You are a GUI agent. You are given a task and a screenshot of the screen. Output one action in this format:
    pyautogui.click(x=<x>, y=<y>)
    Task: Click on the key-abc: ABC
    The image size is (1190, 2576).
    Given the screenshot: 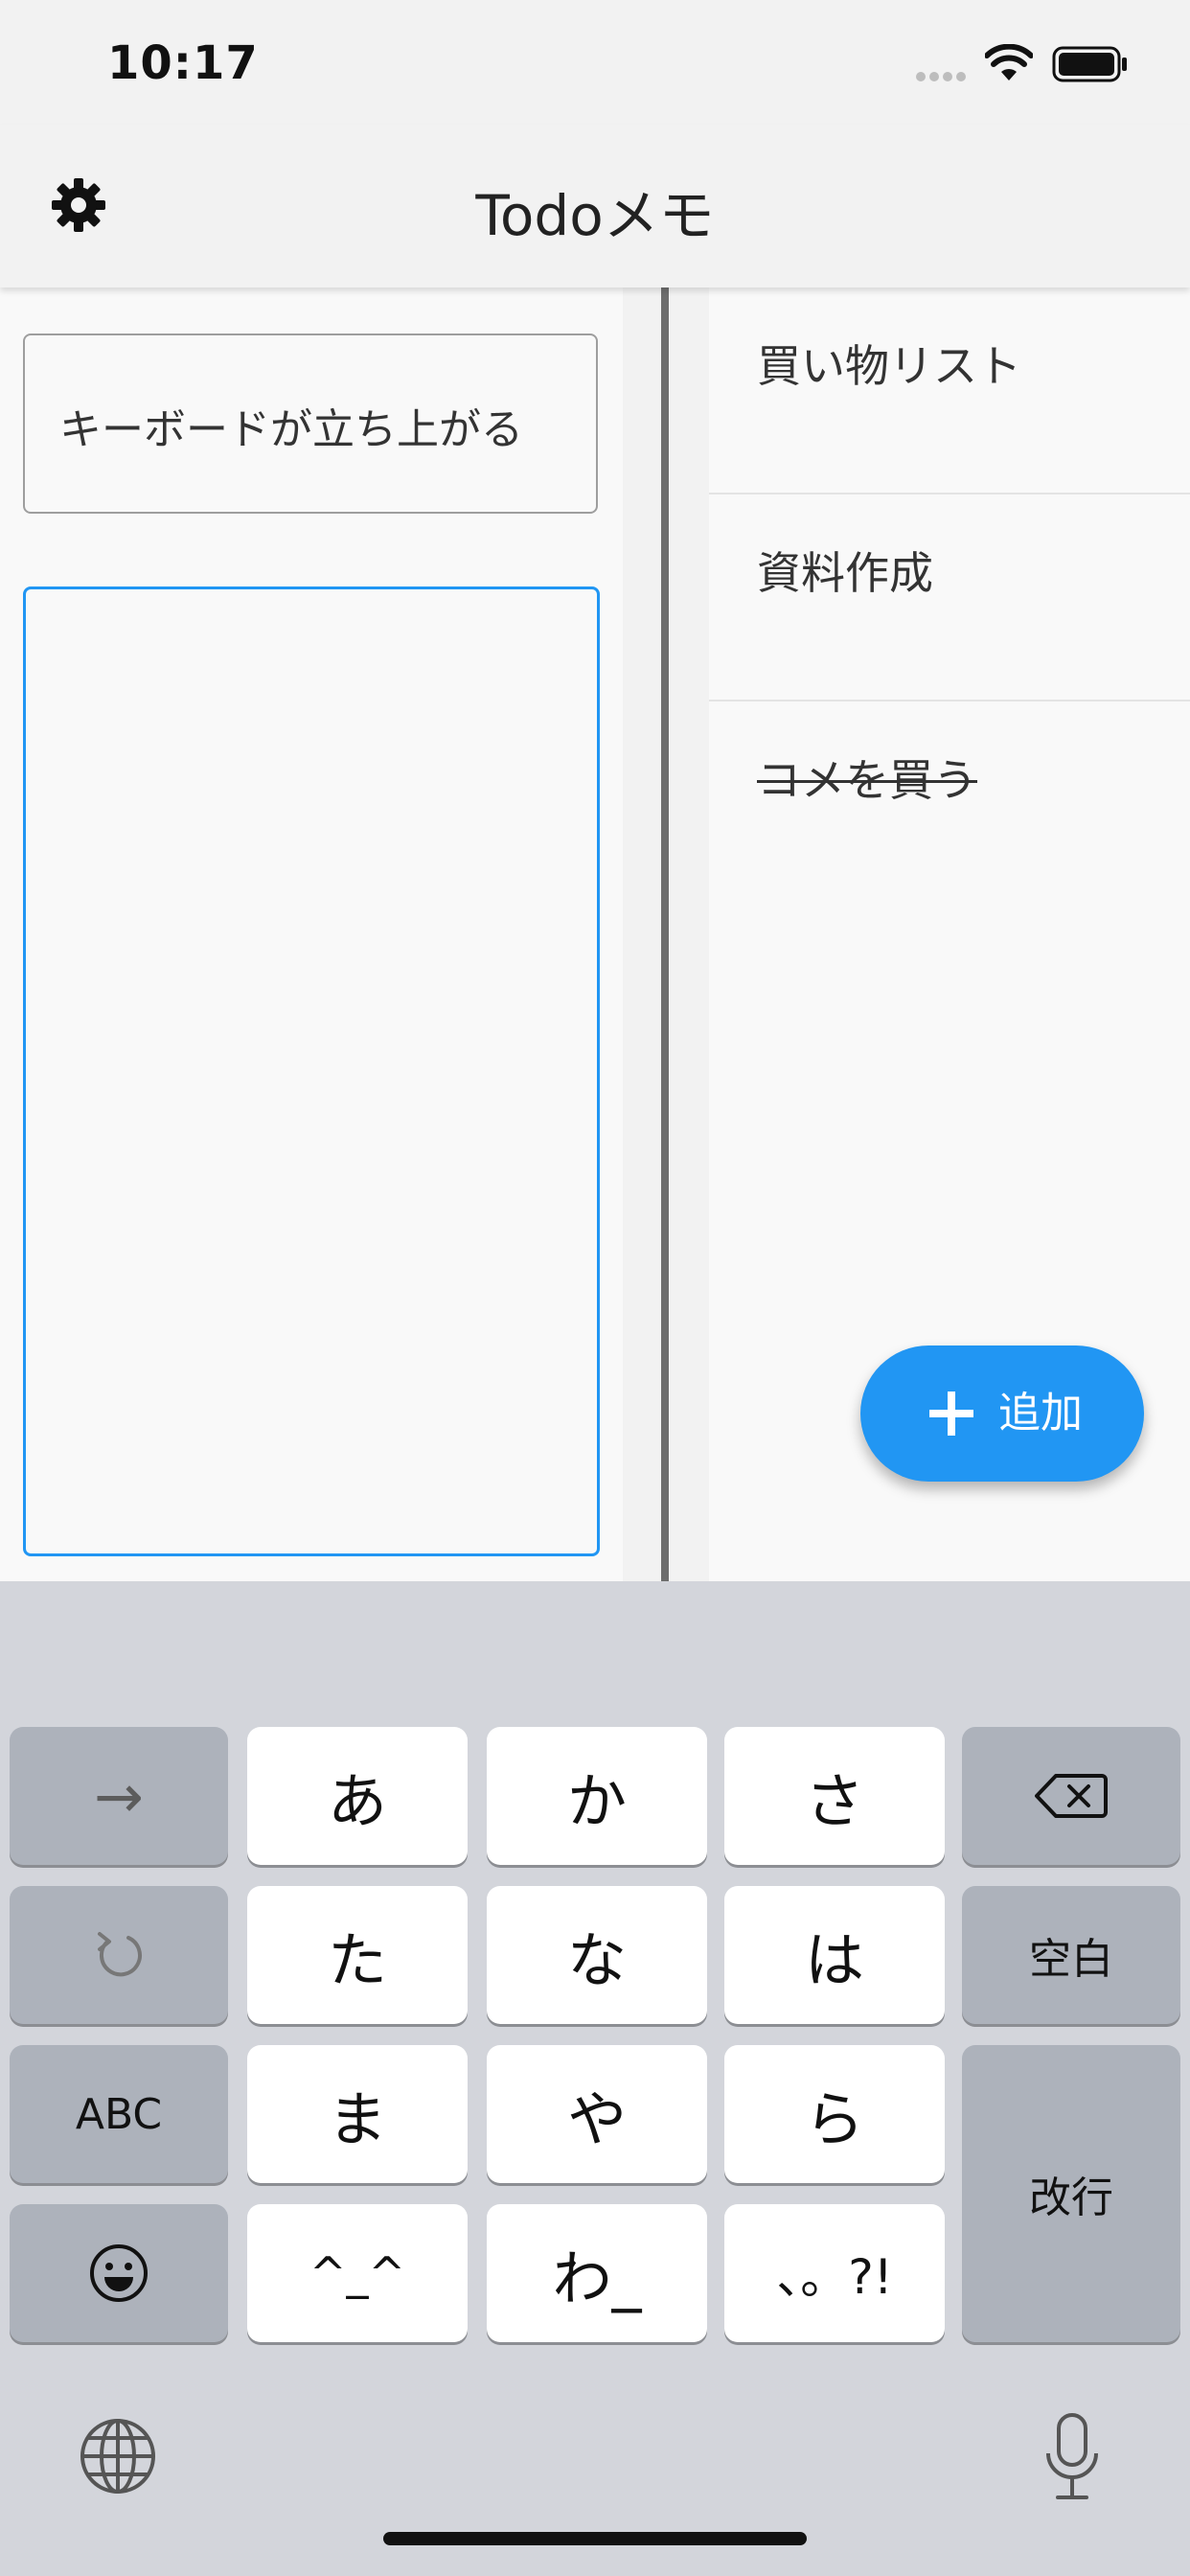 What is the action you would take?
    pyautogui.click(x=119, y=2114)
    